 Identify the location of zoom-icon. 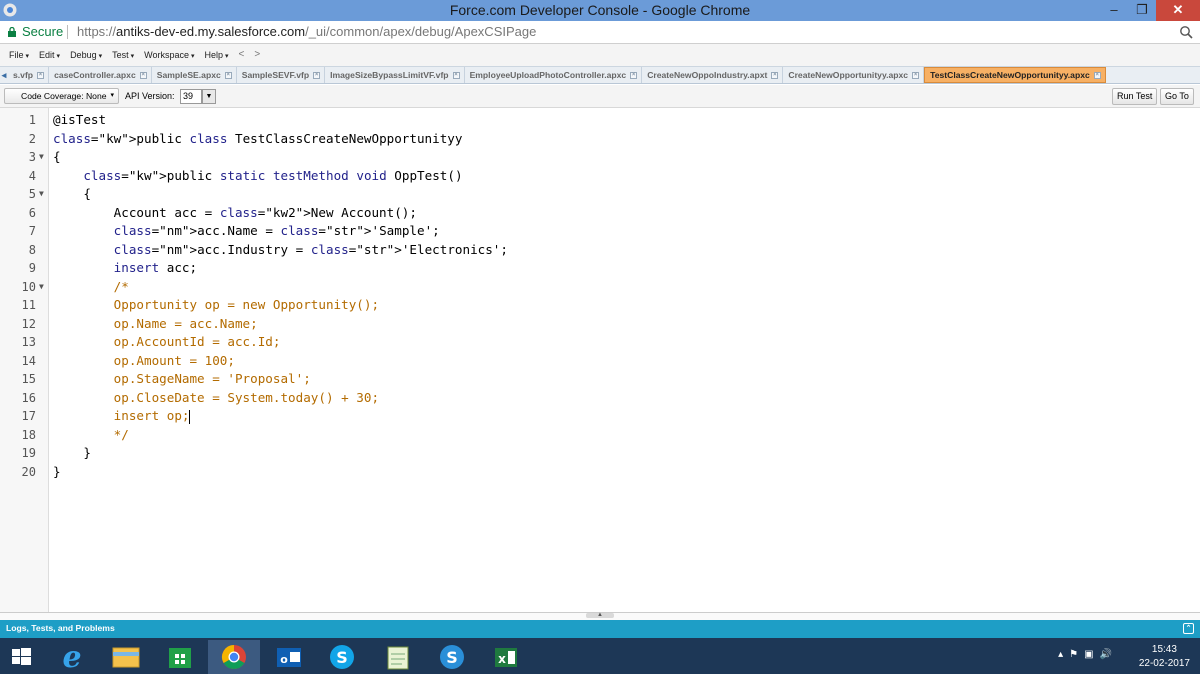
(1186, 32).